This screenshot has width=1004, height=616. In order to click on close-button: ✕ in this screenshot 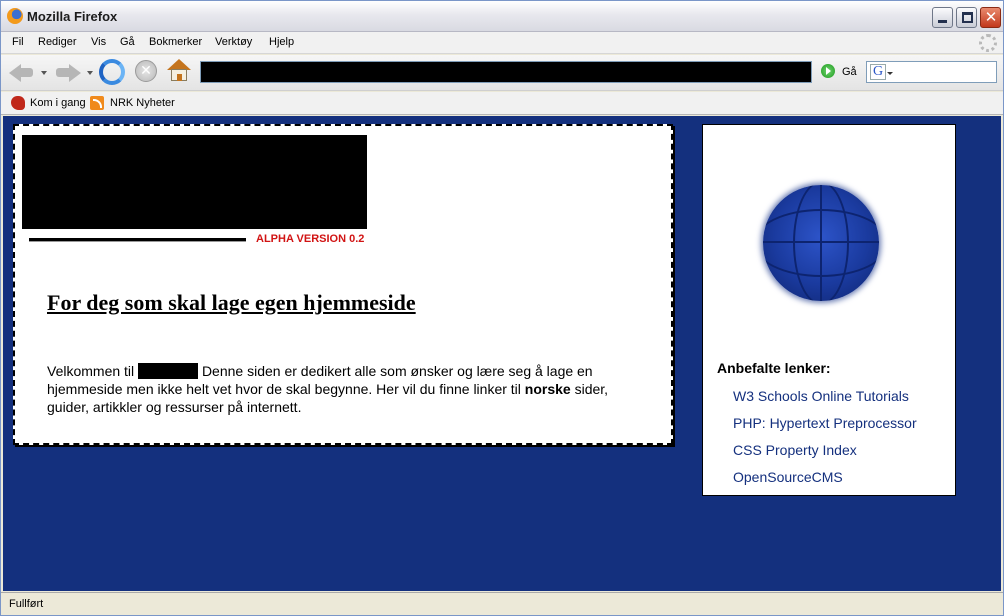, I will do `click(990, 17)`.